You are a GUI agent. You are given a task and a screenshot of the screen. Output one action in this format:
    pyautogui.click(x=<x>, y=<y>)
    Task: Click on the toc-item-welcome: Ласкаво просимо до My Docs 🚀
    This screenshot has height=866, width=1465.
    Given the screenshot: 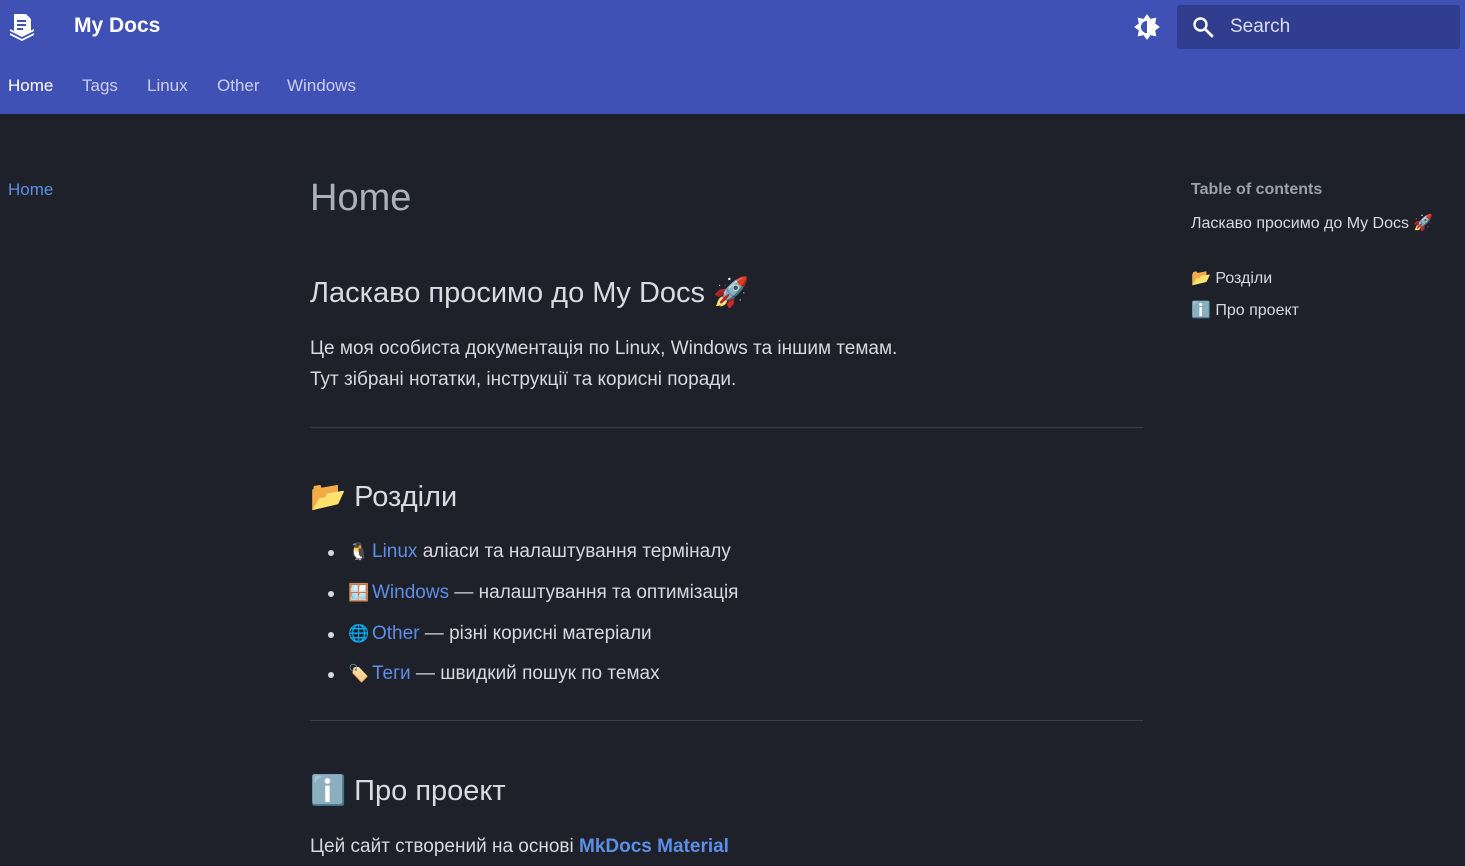 What is the action you would take?
    pyautogui.click(x=1316, y=224)
    